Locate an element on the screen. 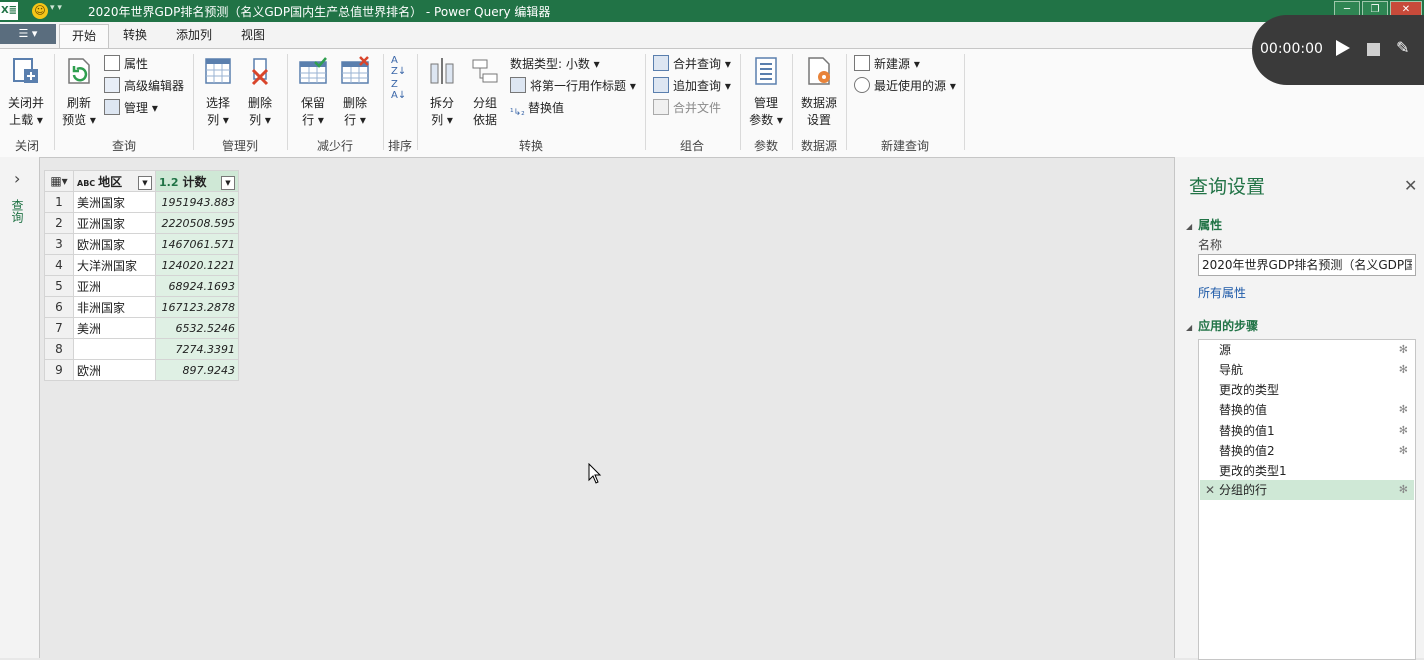 The width and height of the screenshot is (1424, 660). play-icon is located at coordinates (1343, 48).